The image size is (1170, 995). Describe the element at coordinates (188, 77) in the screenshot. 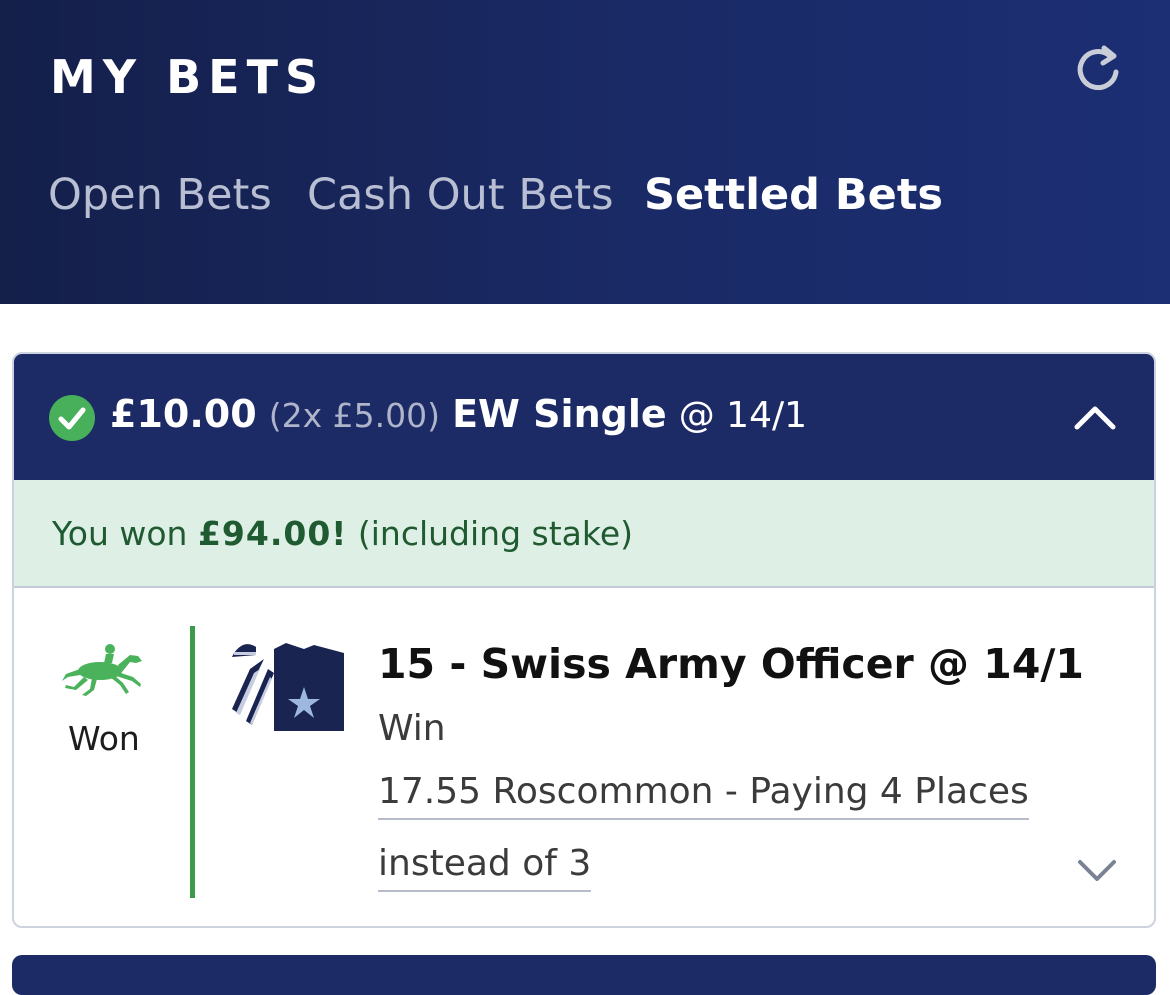

I see `page-title: MY BETS` at that location.